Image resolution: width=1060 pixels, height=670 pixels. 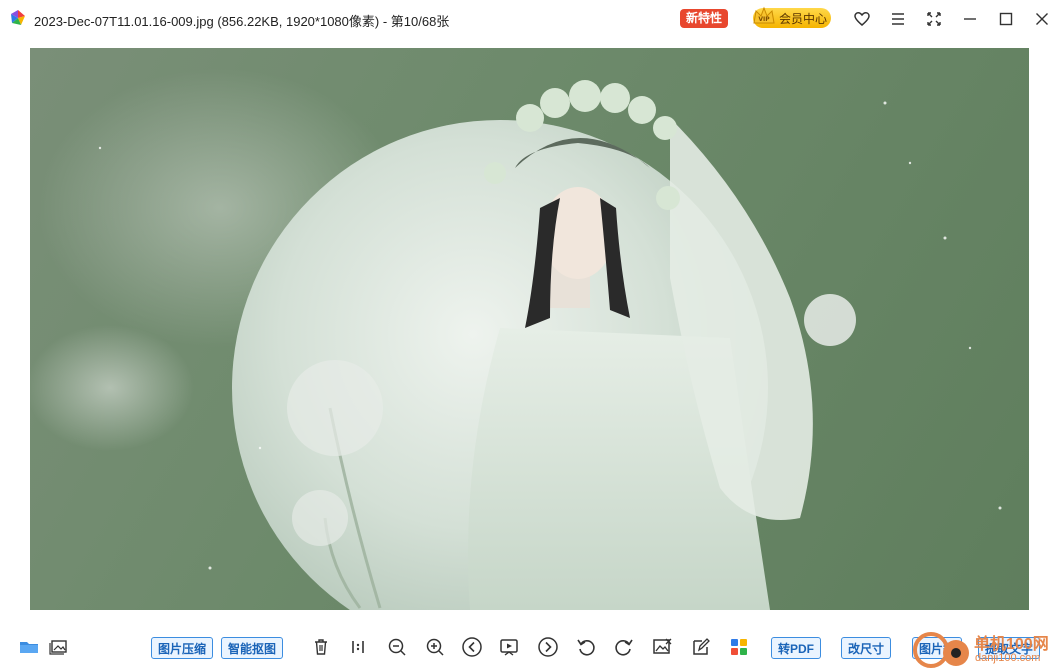 I want to click on resize-button: 改尺寸, so click(x=866, y=648).